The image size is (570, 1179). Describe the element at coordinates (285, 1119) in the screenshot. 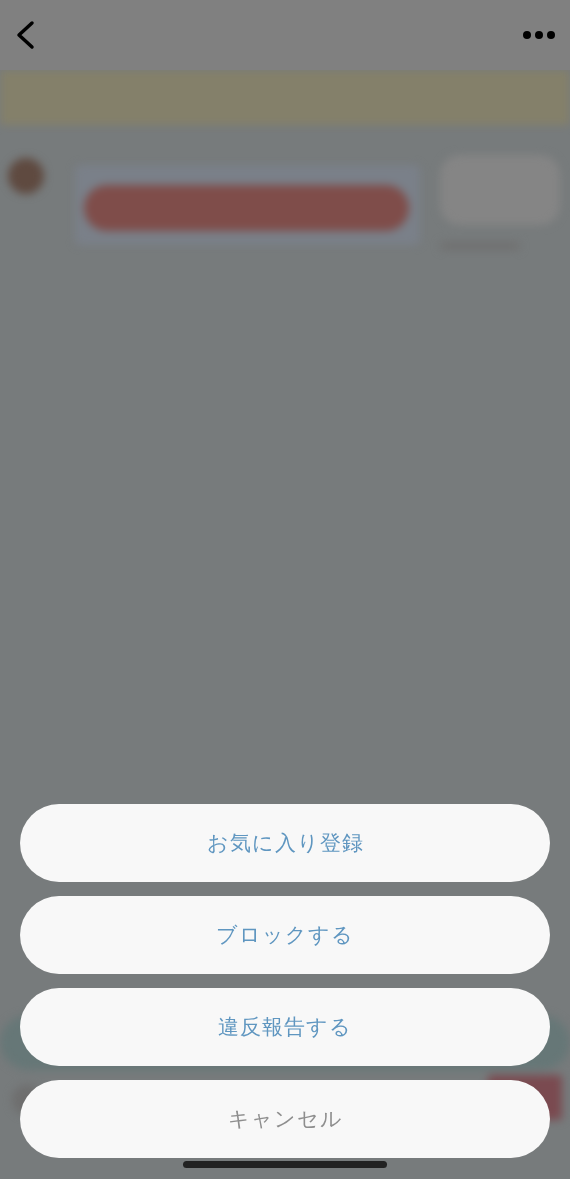

I see `cancel-button: キャンセル` at that location.